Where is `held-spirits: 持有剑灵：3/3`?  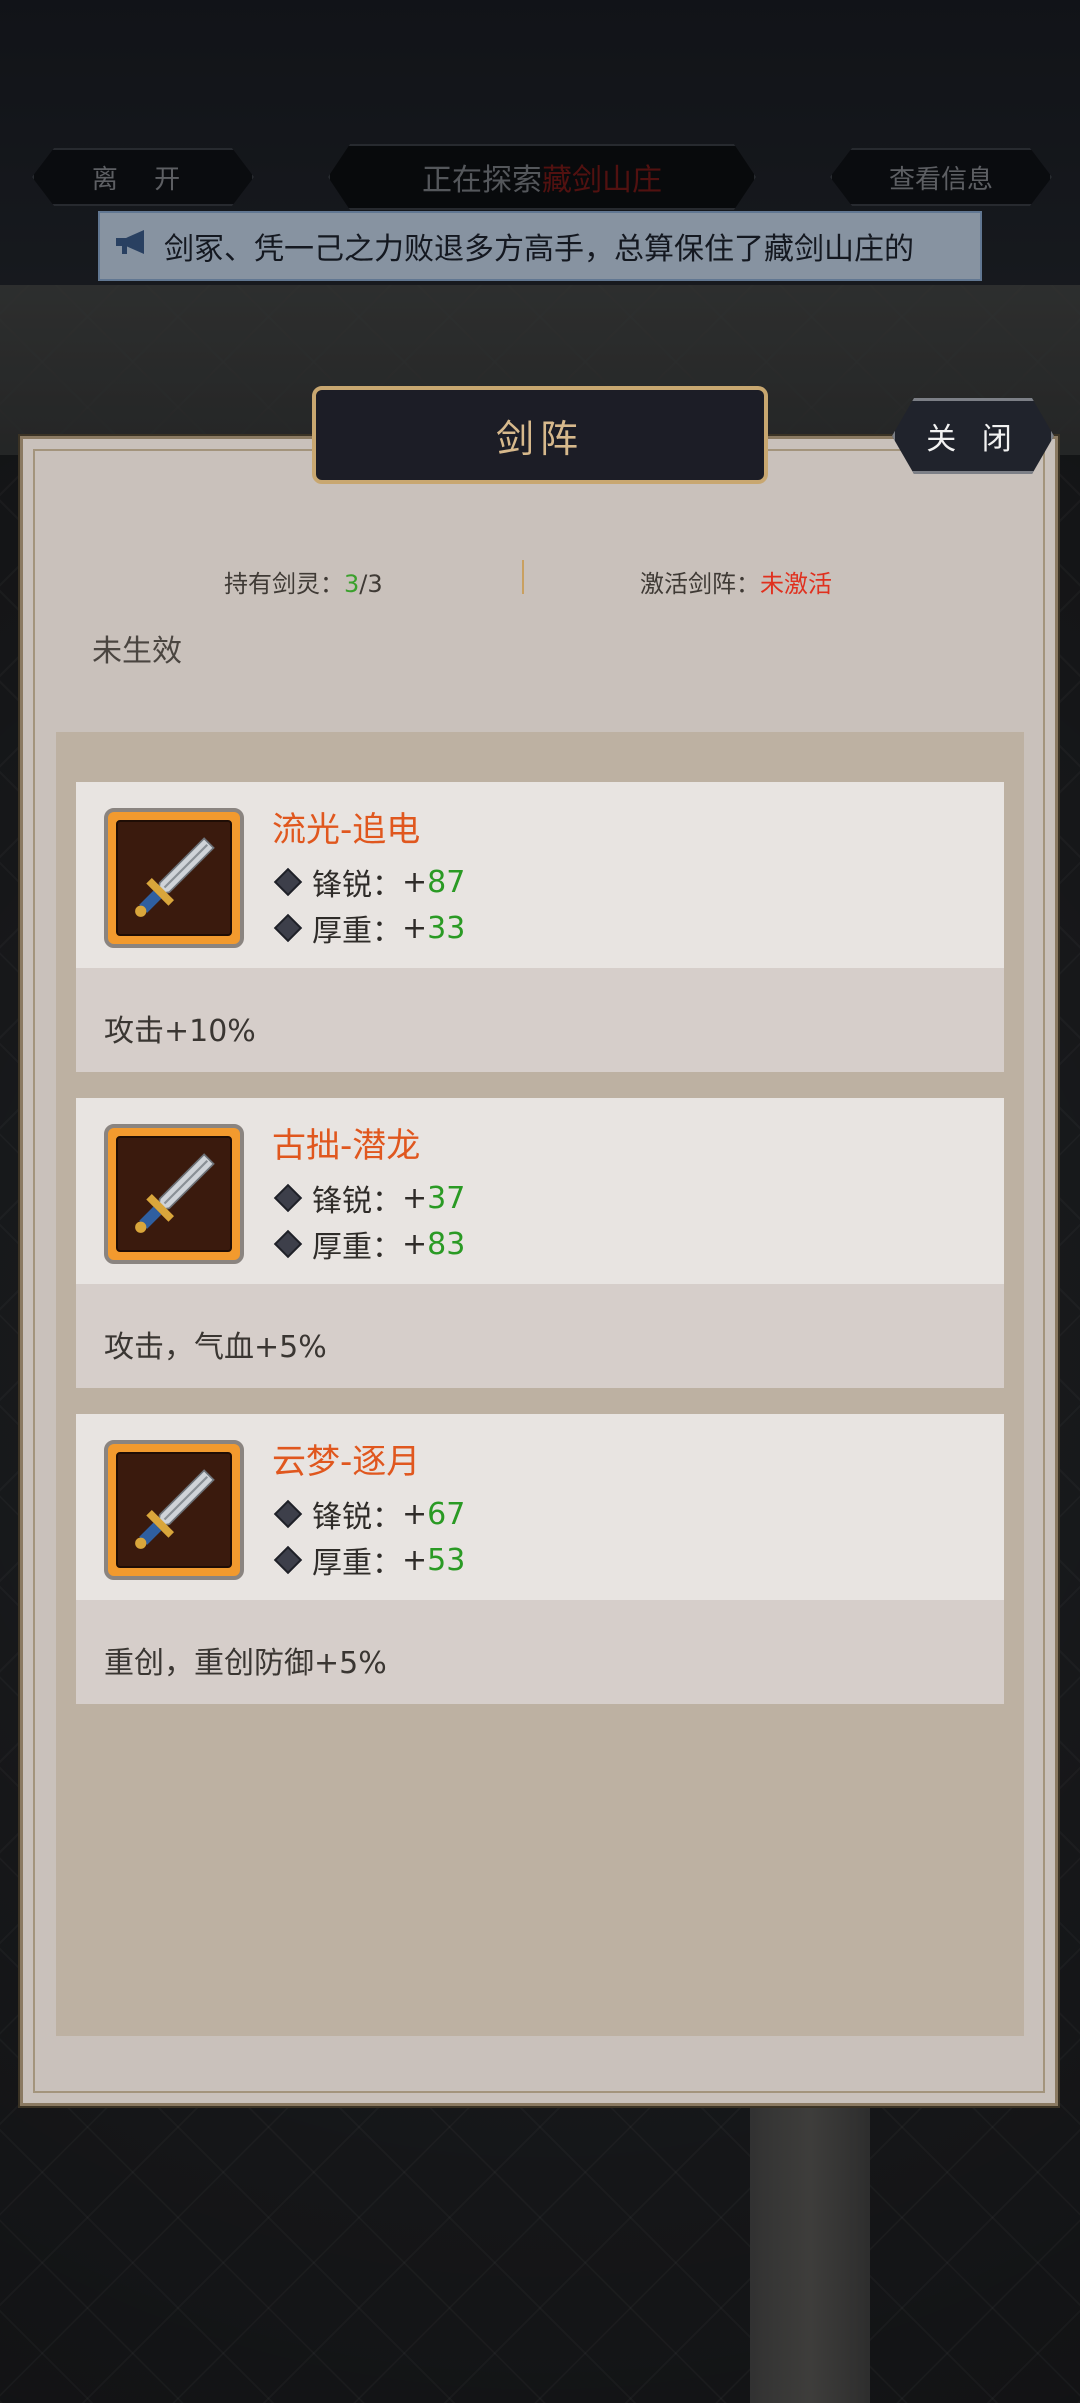
held-spirits: 持有剑灵：3/3 is located at coordinates (303, 581).